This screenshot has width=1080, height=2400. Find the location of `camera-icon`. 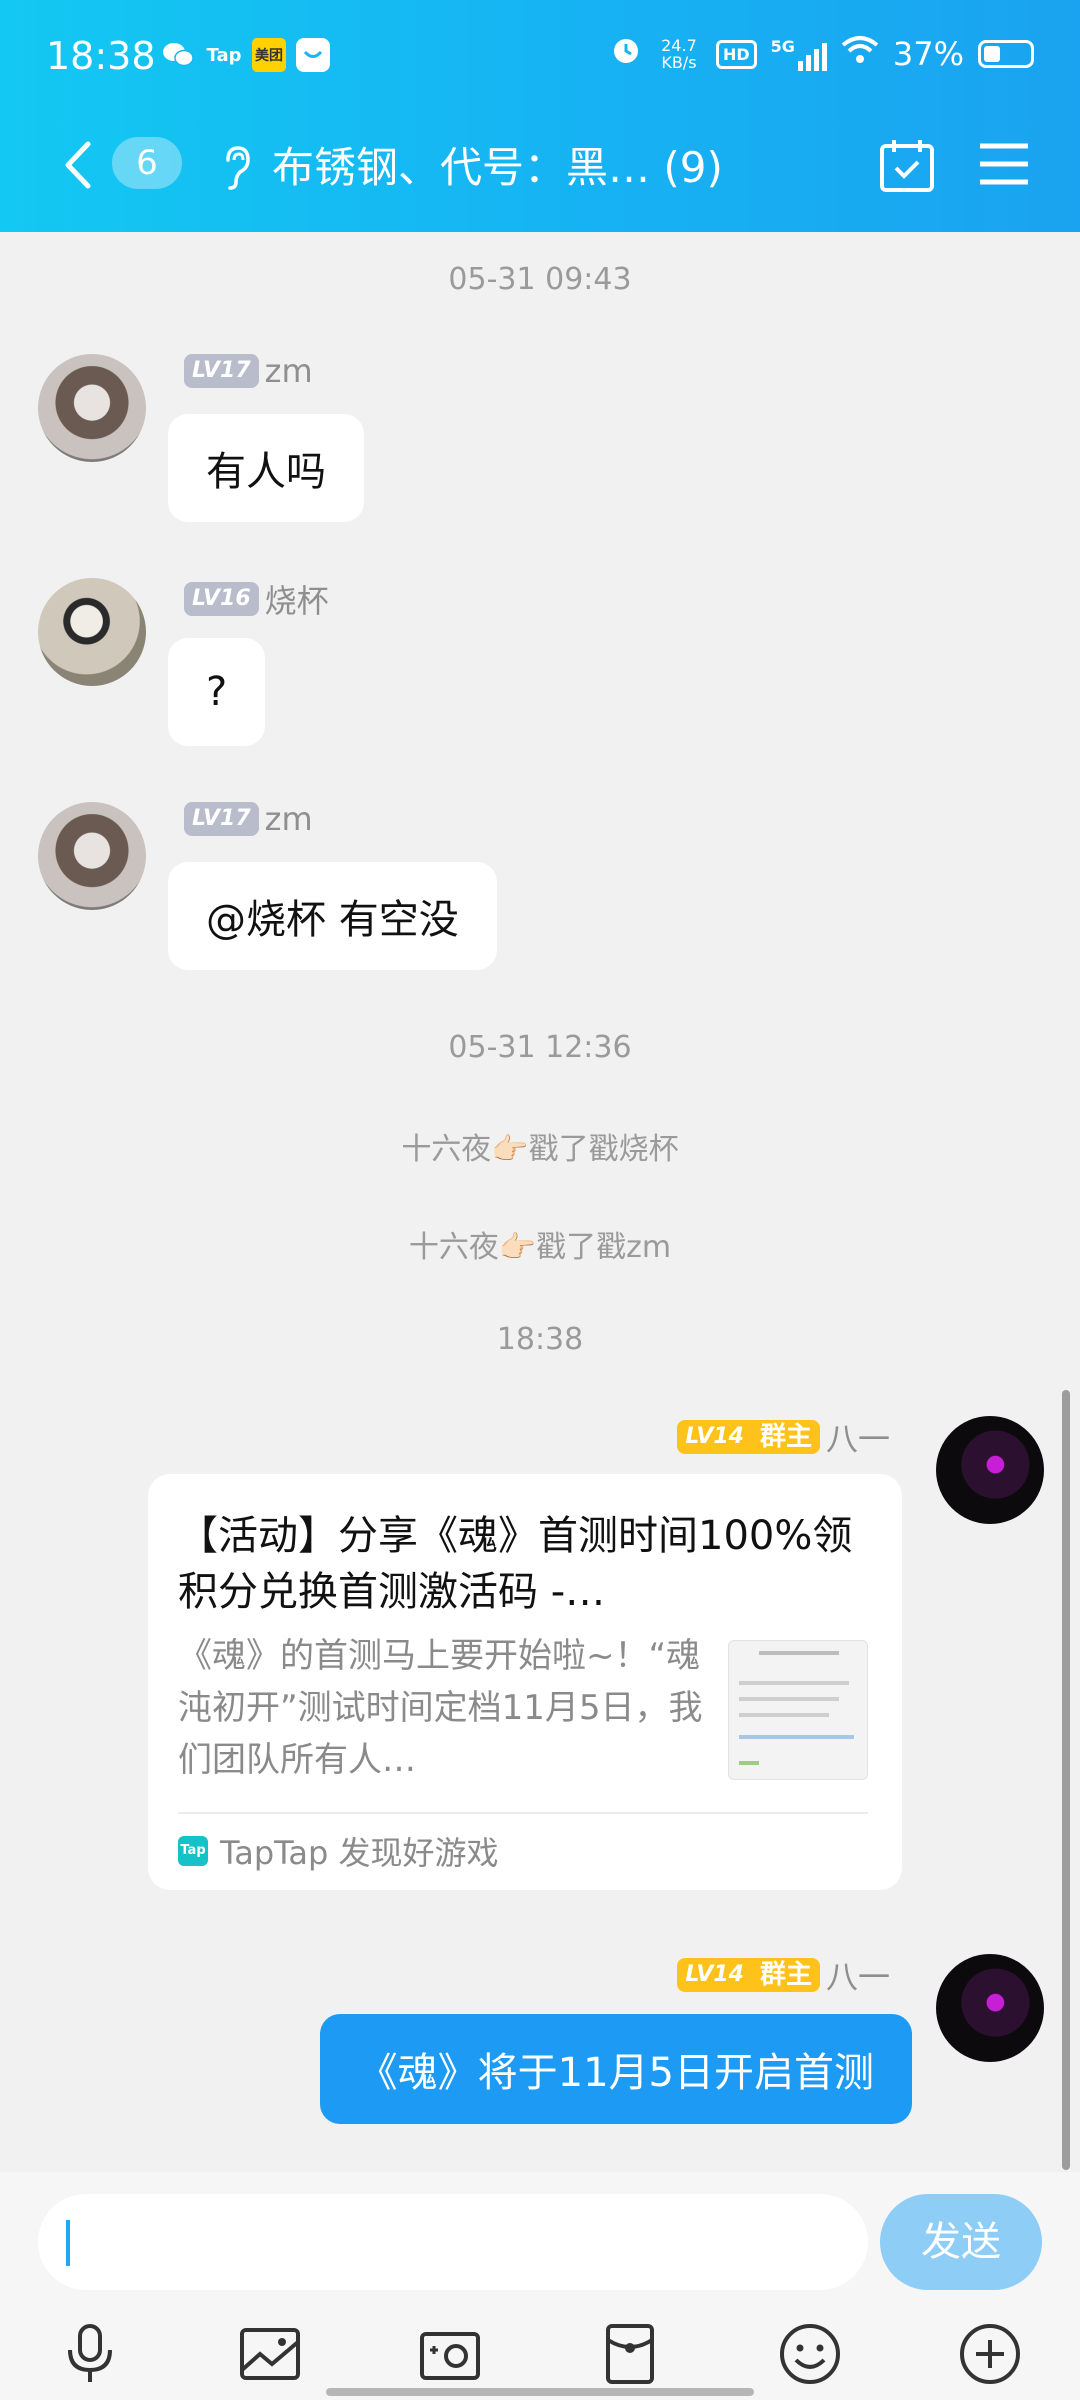

camera-icon is located at coordinates (450, 2354).